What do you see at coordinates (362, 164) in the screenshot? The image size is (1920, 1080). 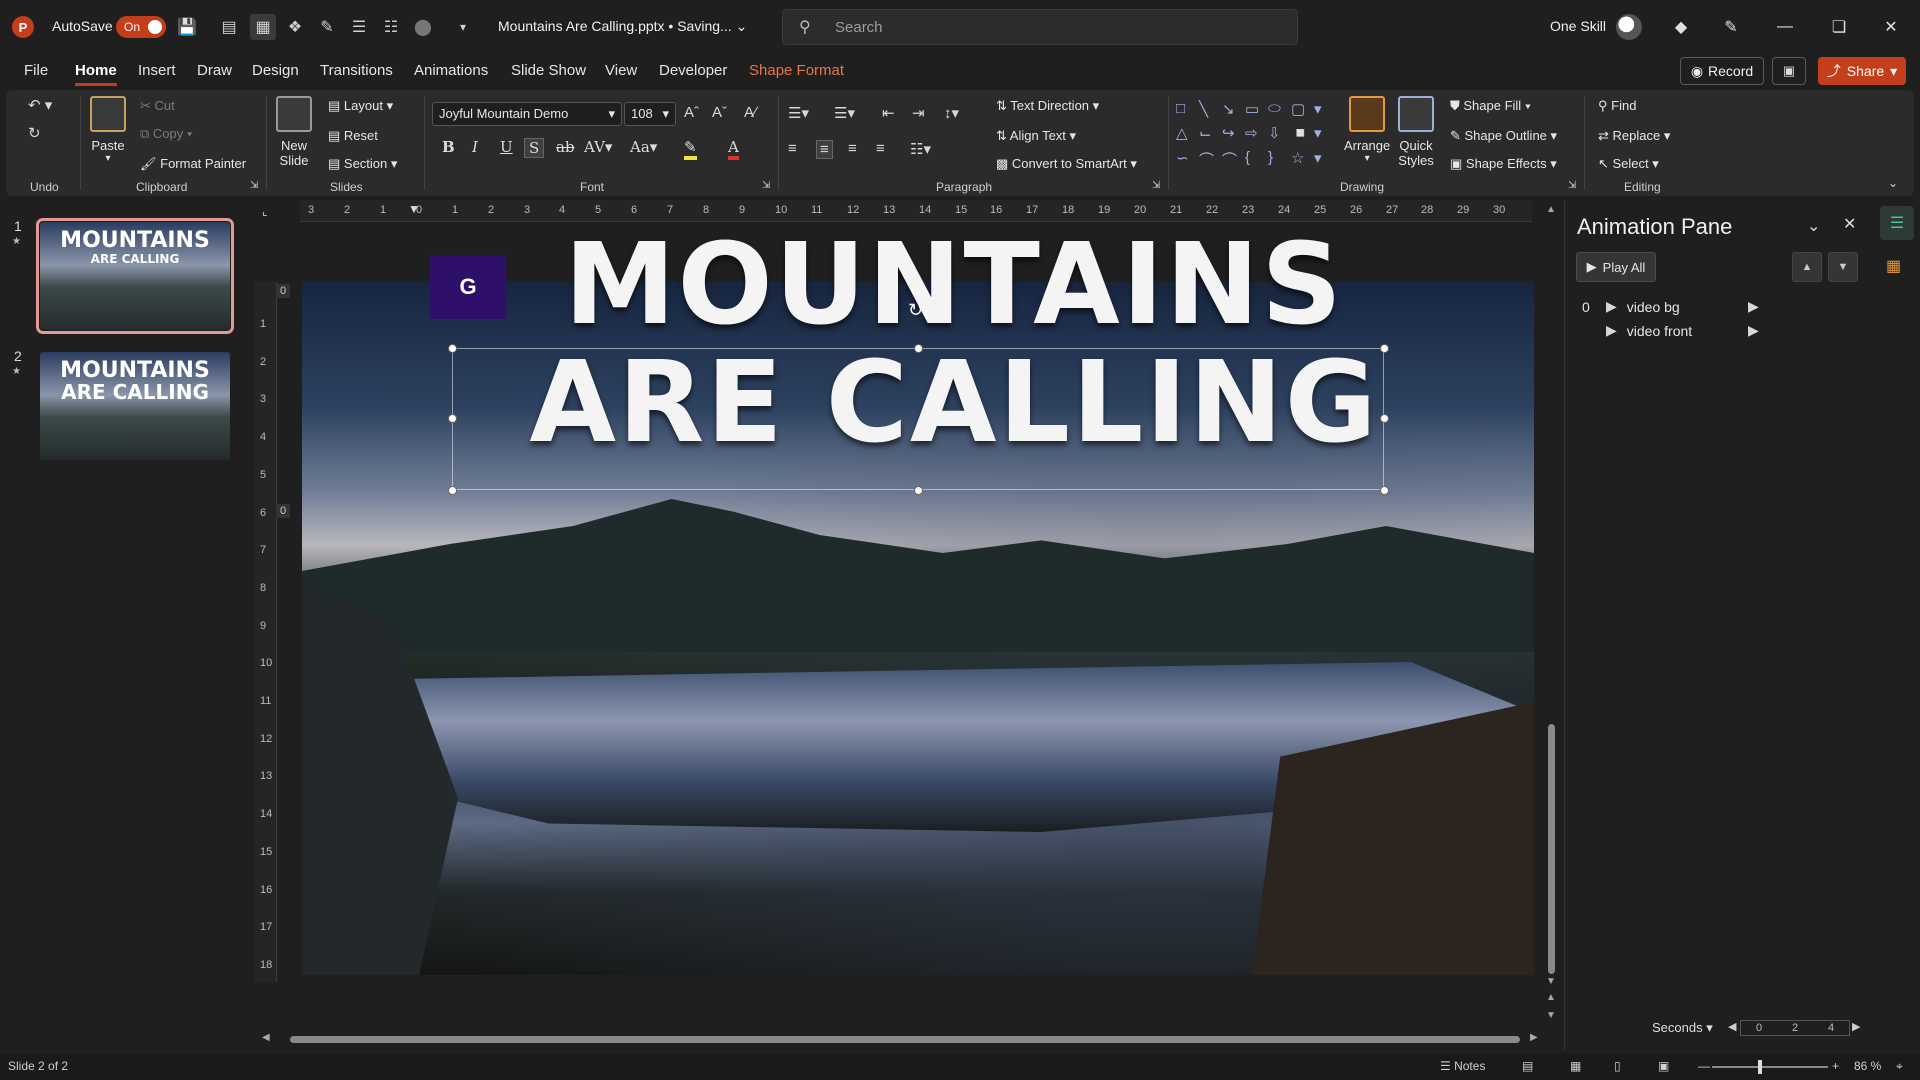 I see `section-button: ▤ Section ▾` at bounding box center [362, 164].